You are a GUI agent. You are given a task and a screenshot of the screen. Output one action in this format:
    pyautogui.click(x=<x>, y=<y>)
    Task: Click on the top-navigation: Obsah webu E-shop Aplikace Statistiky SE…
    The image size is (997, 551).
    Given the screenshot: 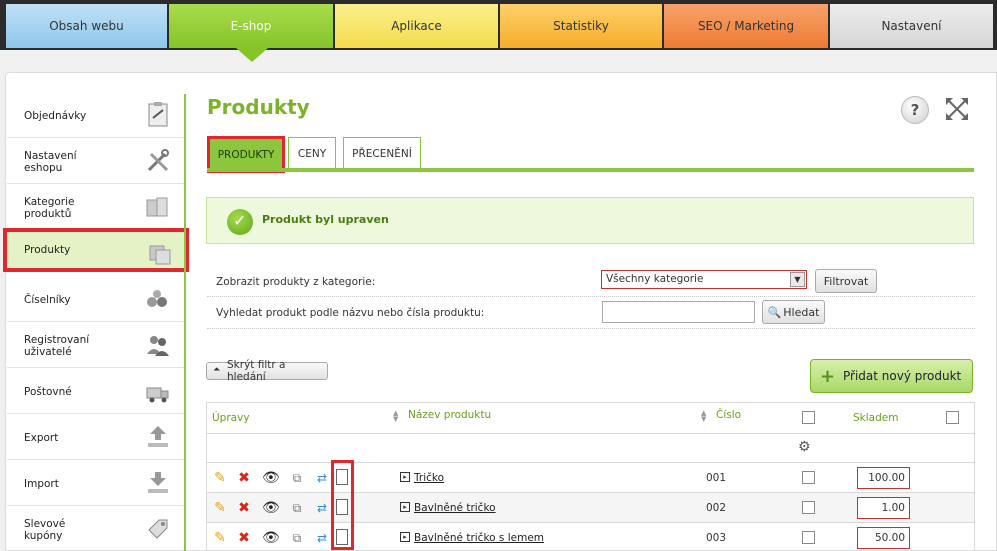 What is the action you would take?
    pyautogui.click(x=498, y=25)
    